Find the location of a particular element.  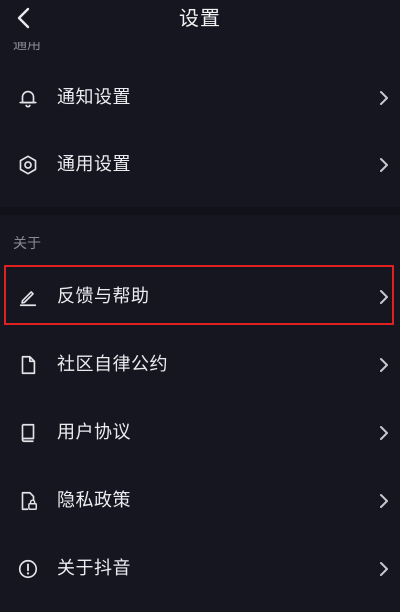

row-label: 关于抖音 is located at coordinates (94, 568).